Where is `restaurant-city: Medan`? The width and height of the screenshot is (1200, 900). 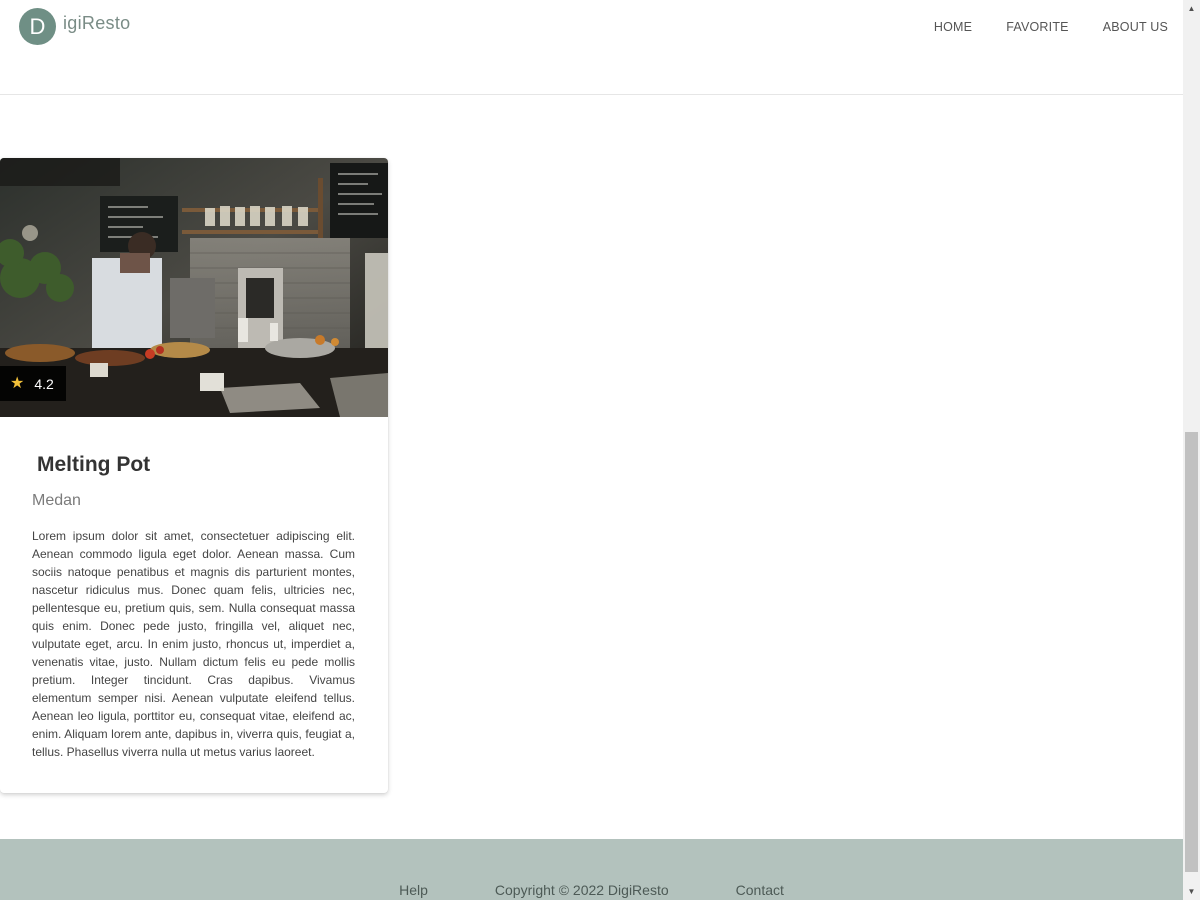
restaurant-city: Medan is located at coordinates (56, 500).